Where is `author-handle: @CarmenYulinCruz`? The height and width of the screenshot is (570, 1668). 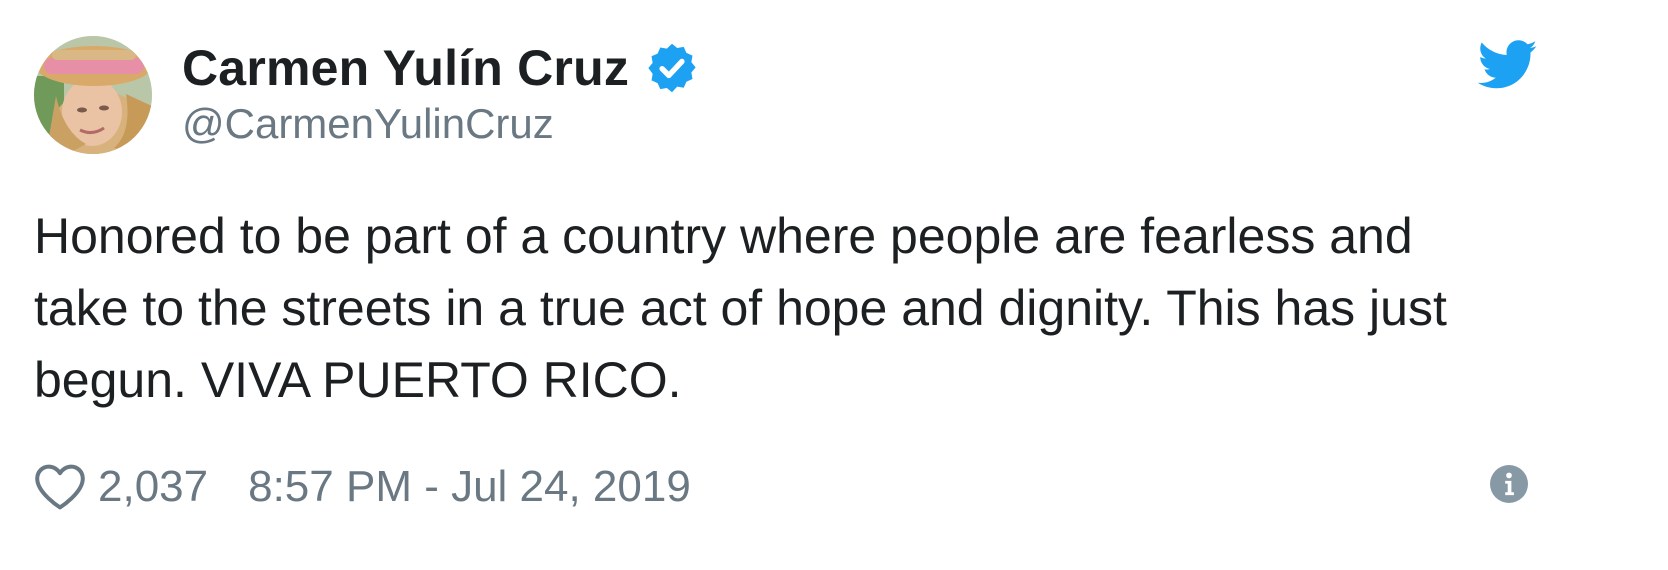 author-handle: @CarmenYulinCruz is located at coordinates (368, 124).